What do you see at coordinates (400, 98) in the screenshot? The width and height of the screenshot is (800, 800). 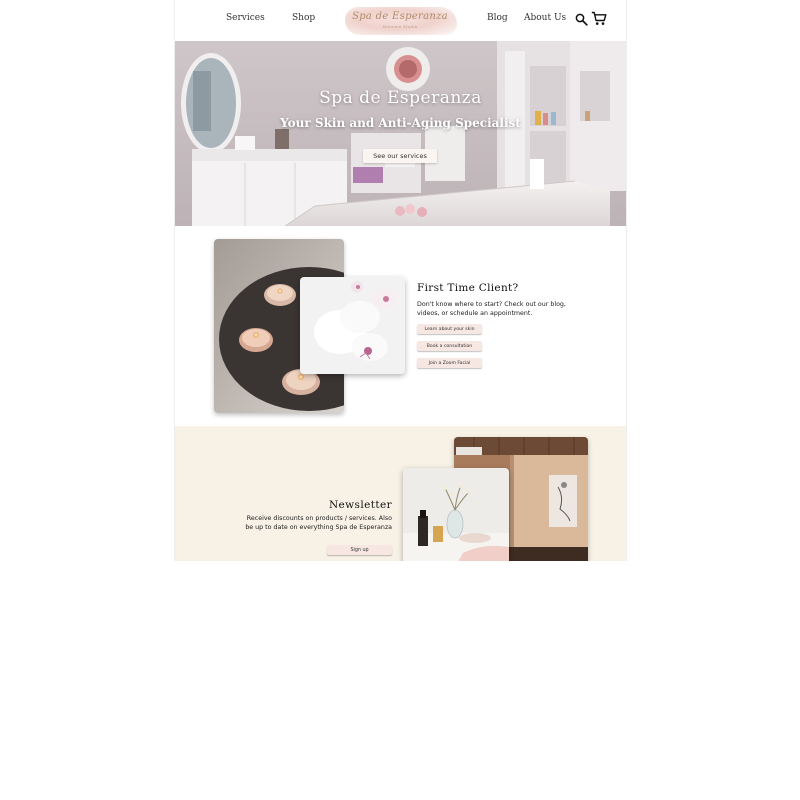 I see `hero-title: Spa de Esperanza` at bounding box center [400, 98].